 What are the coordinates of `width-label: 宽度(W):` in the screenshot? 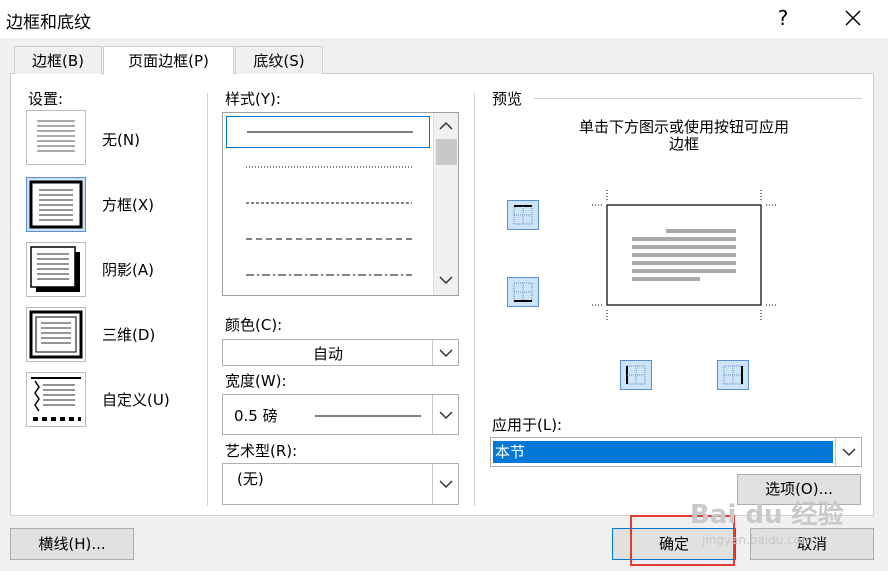 It's located at (256, 381).